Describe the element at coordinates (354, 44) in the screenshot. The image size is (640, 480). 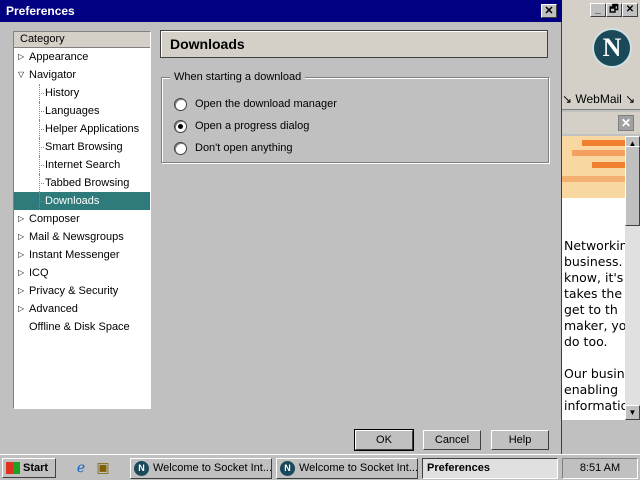
I see `panel-title: Downloads` at that location.